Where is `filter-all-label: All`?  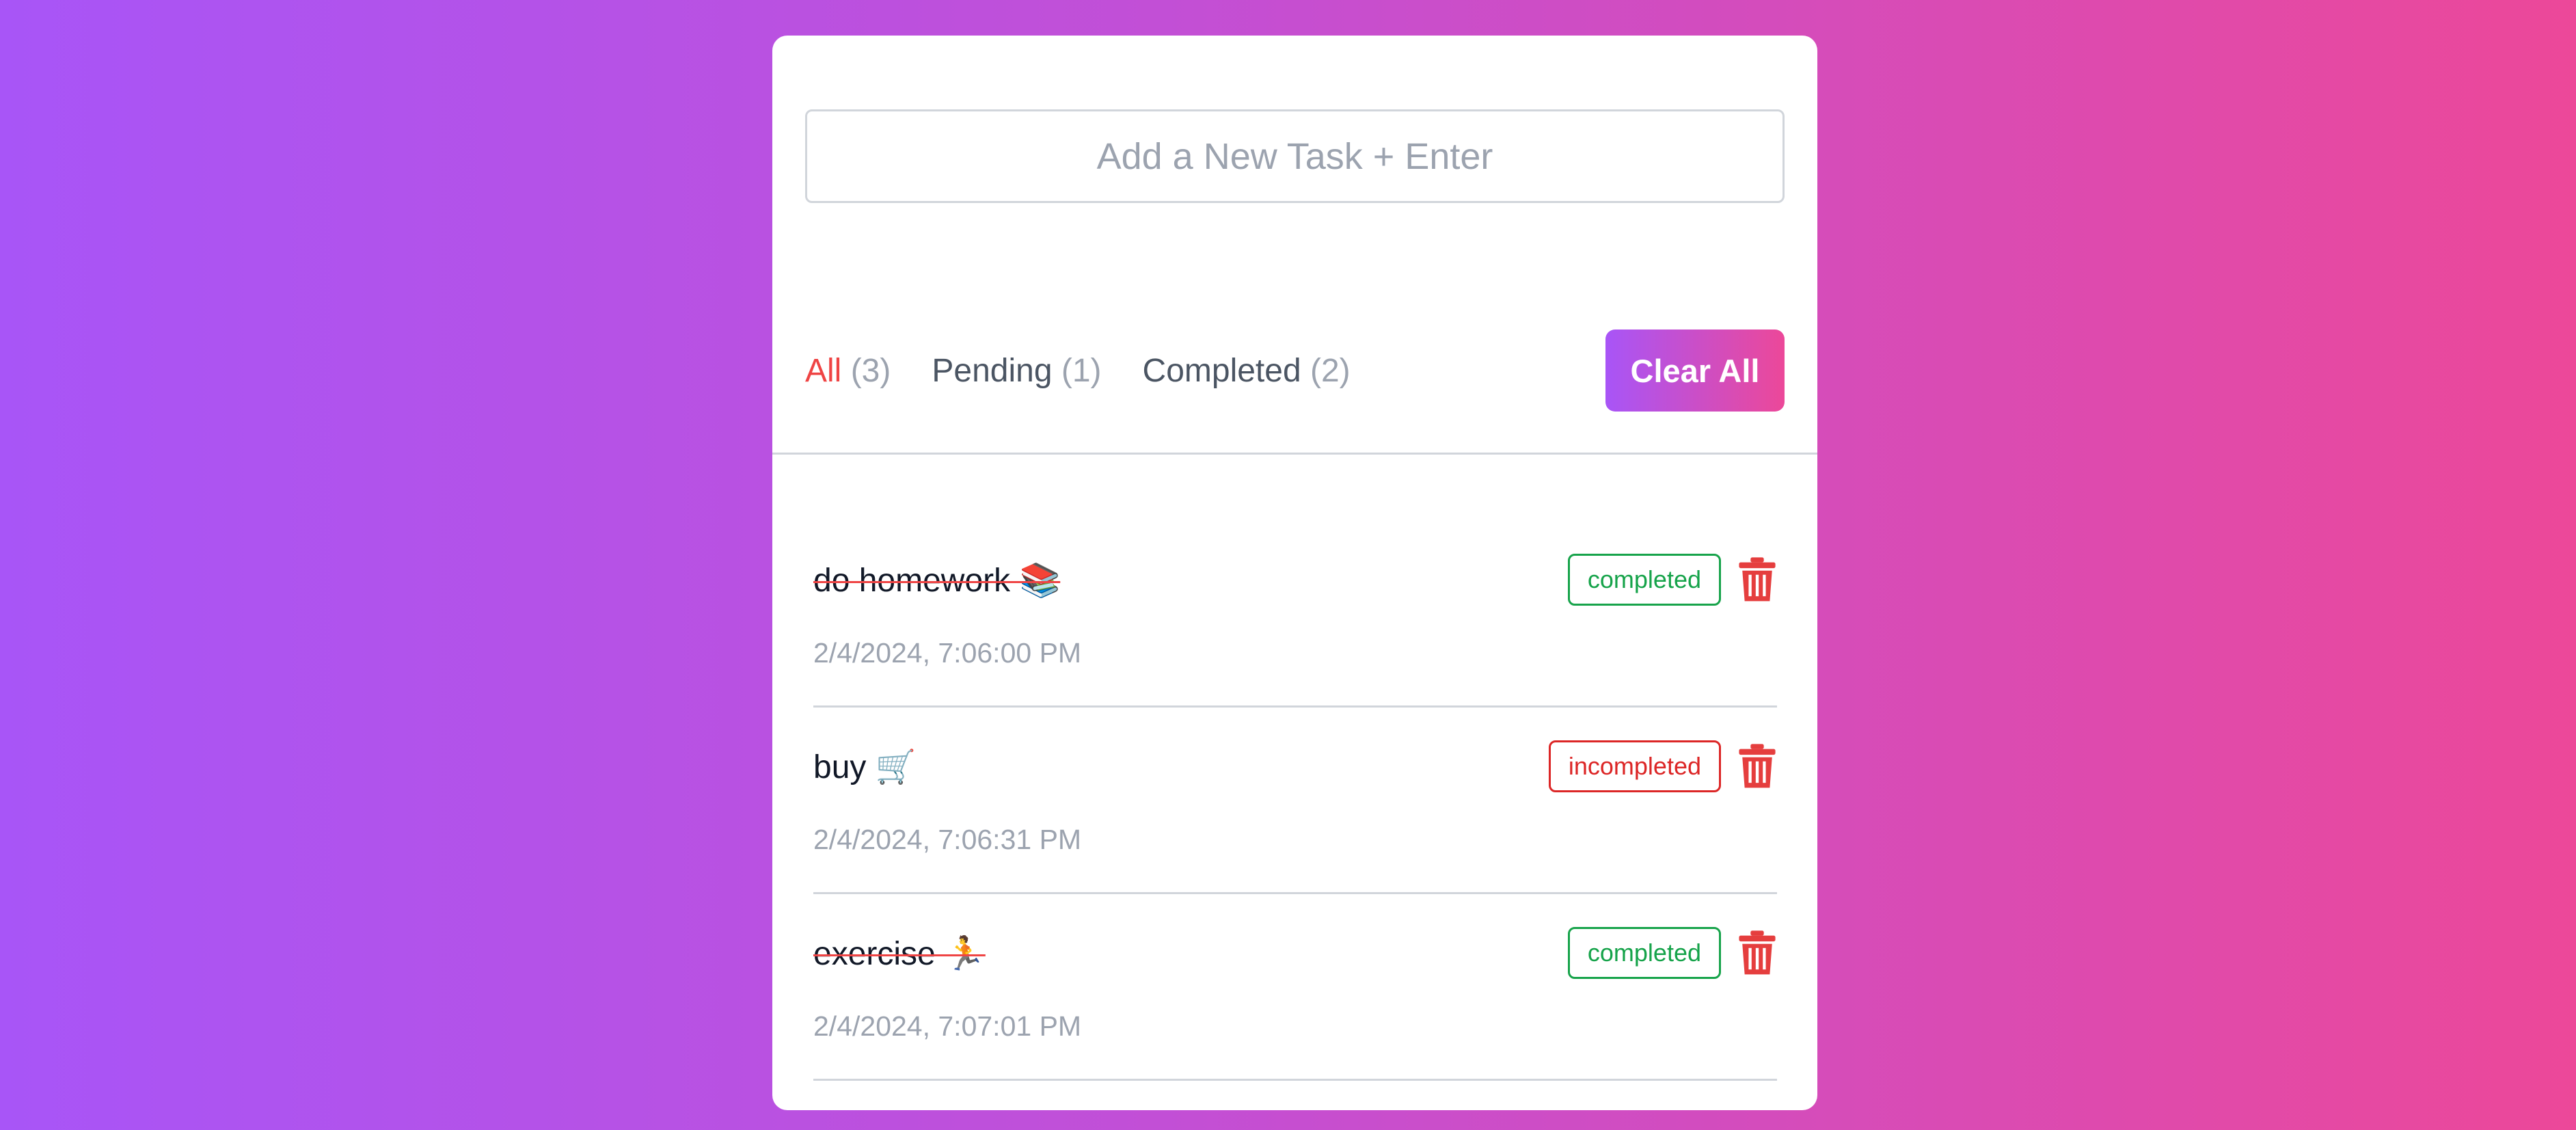
filter-all-label: All is located at coordinates (824, 371).